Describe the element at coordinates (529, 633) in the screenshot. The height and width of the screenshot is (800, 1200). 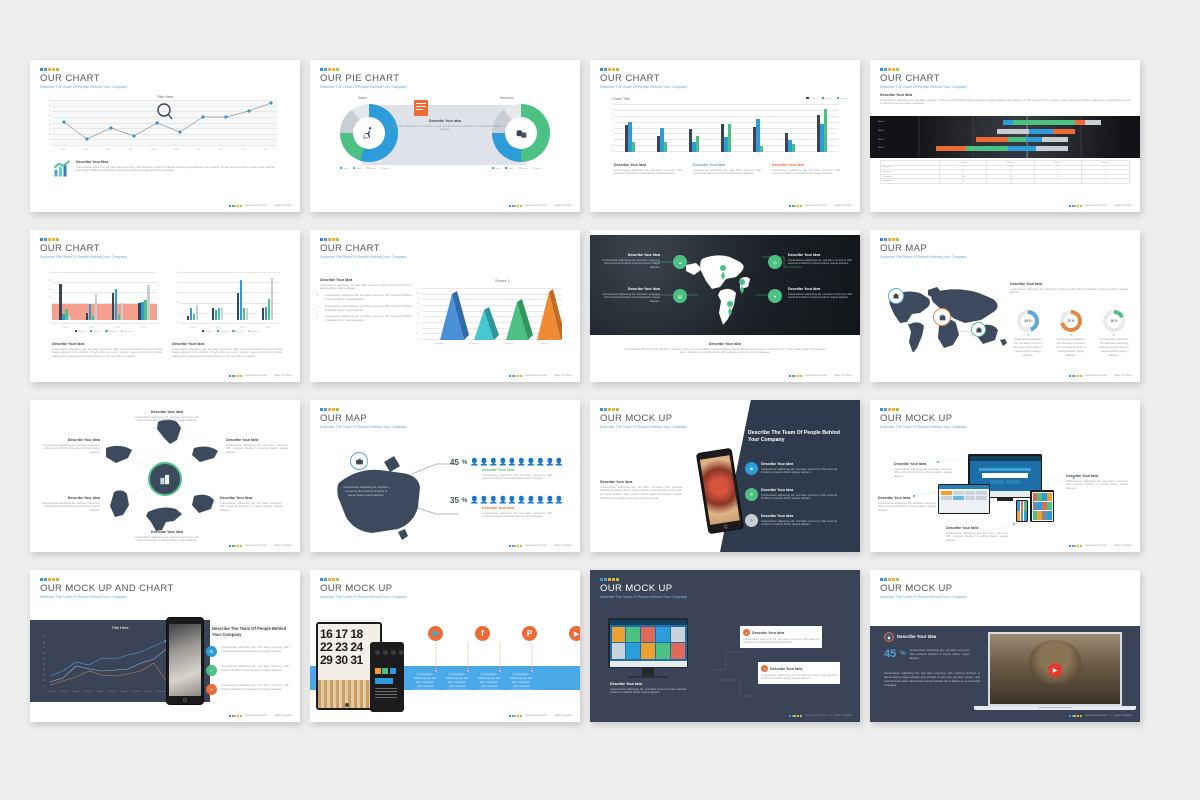
I see `pinterest-icon: P` at that location.